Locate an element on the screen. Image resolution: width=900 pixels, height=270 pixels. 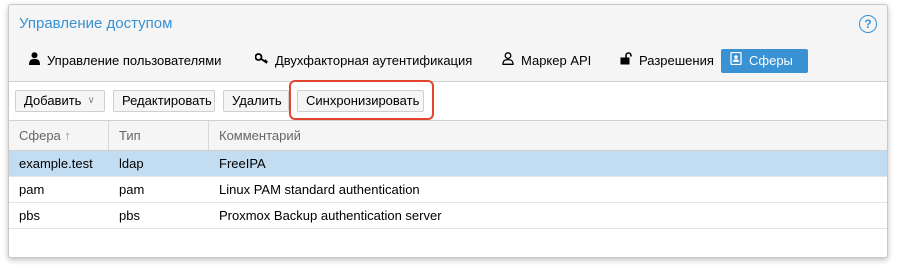
column-header-type: Тип is located at coordinates (159, 135).